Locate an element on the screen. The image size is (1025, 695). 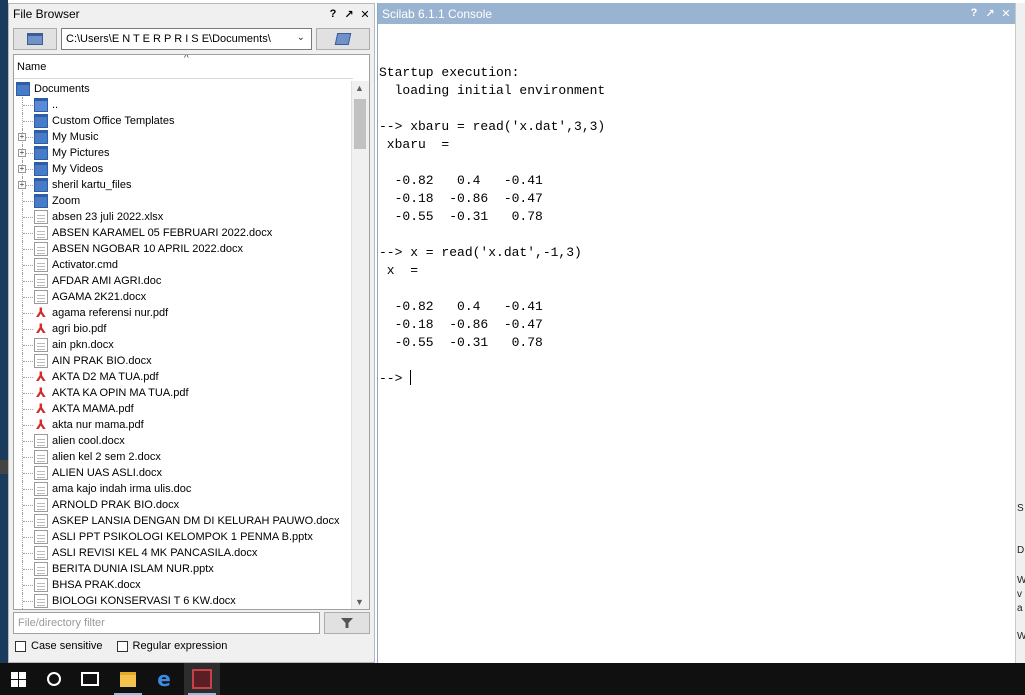
file-list-item: ⅄ AKTA MAMA.pdf is located at coordinates (183, 409).